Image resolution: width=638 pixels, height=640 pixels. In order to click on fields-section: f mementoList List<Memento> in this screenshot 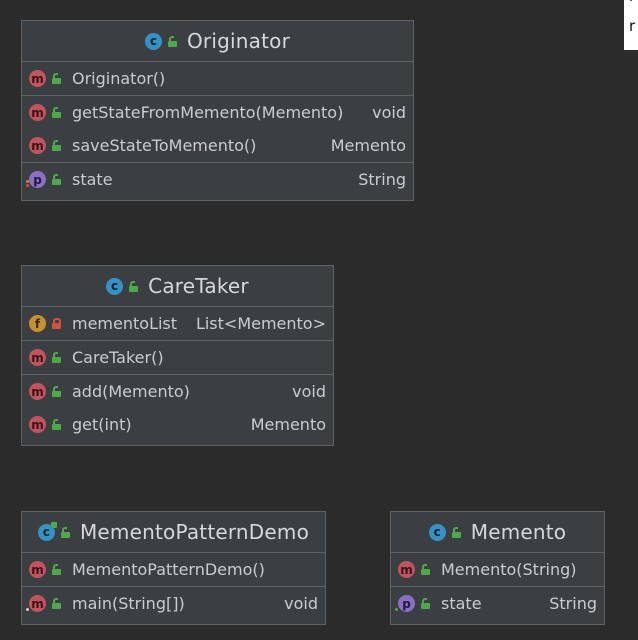, I will do `click(177, 324)`.